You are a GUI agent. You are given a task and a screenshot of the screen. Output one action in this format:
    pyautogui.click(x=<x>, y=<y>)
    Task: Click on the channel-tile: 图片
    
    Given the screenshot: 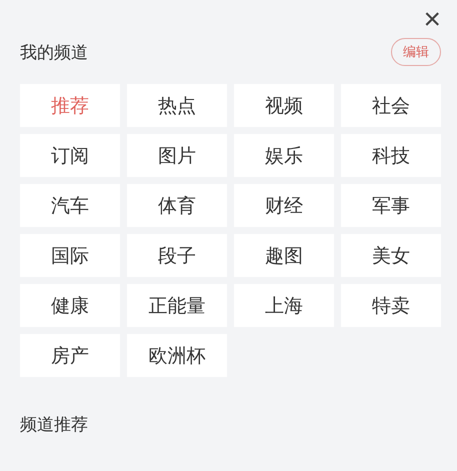 What is the action you would take?
    pyautogui.click(x=177, y=155)
    